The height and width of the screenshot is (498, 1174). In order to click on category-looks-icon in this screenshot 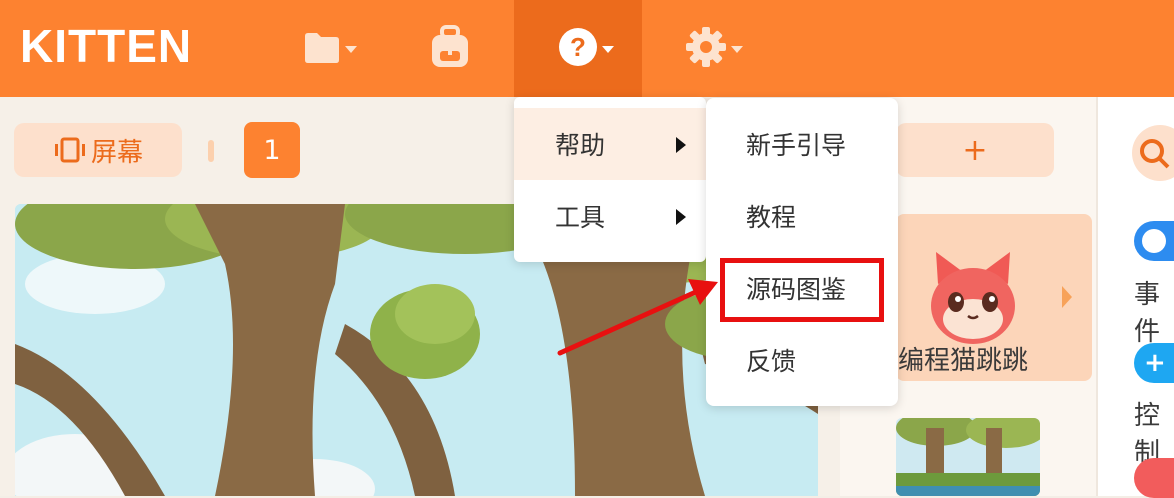, I will do `click(1154, 478)`.